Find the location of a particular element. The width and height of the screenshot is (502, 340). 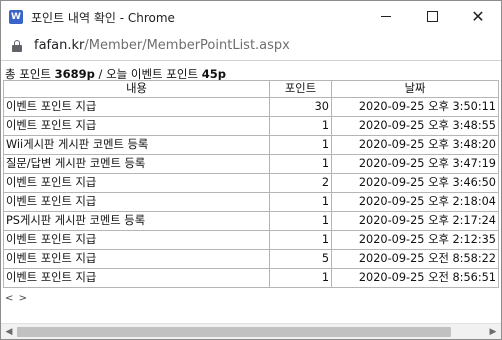

close-icon: ✕ is located at coordinates (478, 16).